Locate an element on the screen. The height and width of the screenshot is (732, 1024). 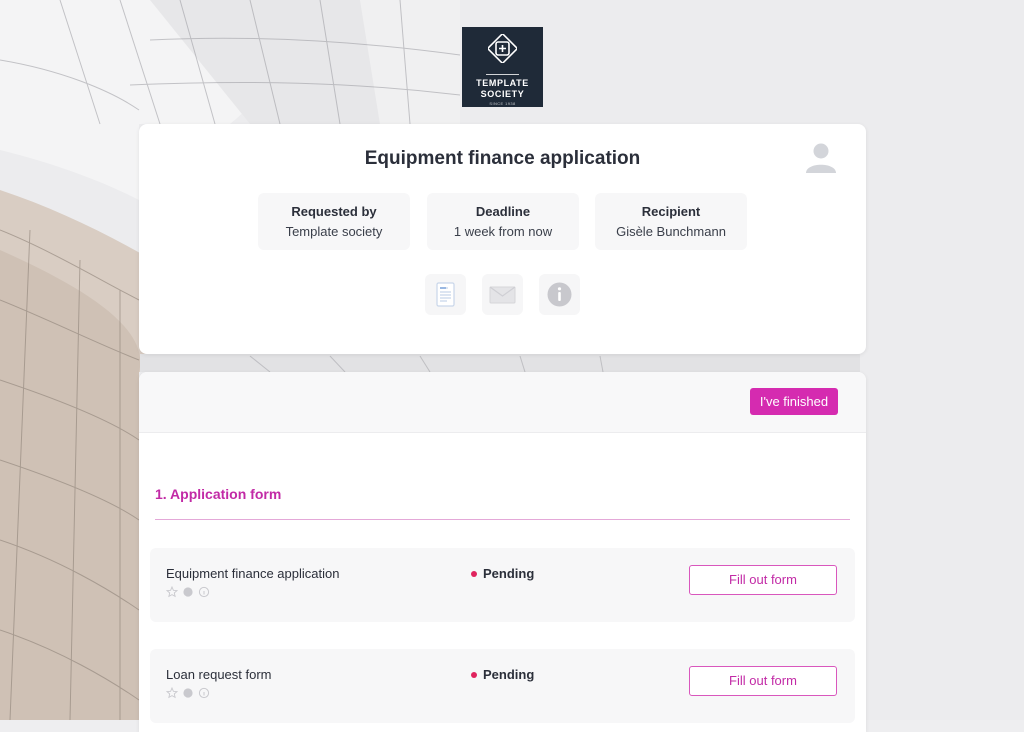
deadline-label: Deadline is located at coordinates (503, 211).